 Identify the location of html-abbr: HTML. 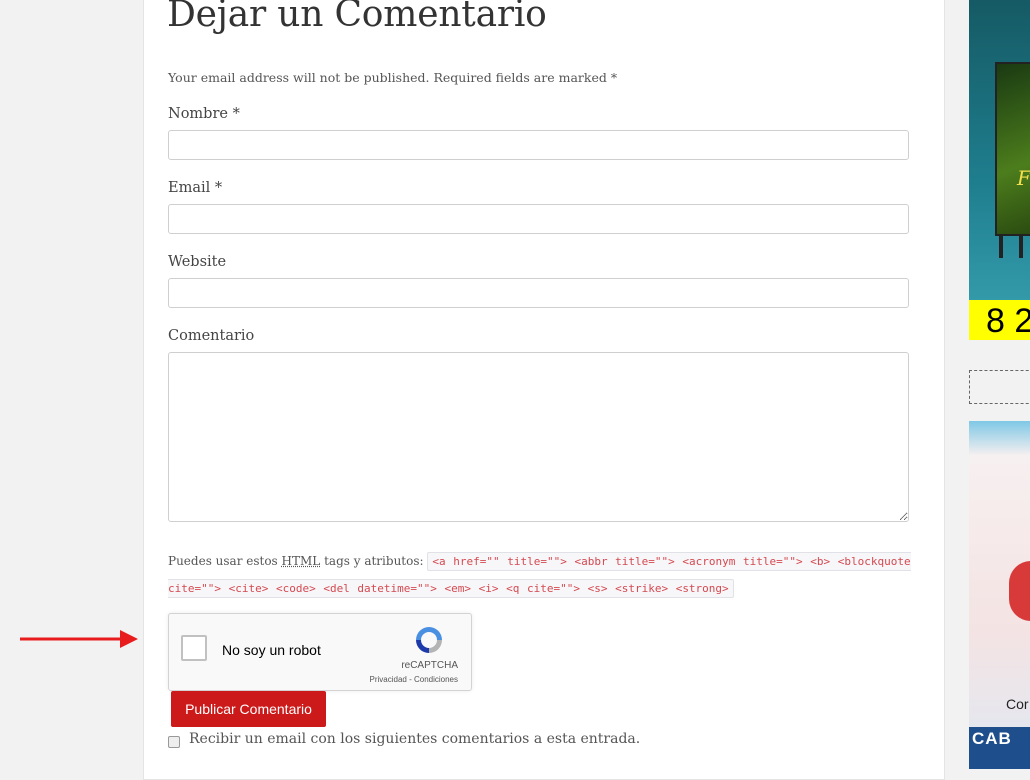
(301, 561).